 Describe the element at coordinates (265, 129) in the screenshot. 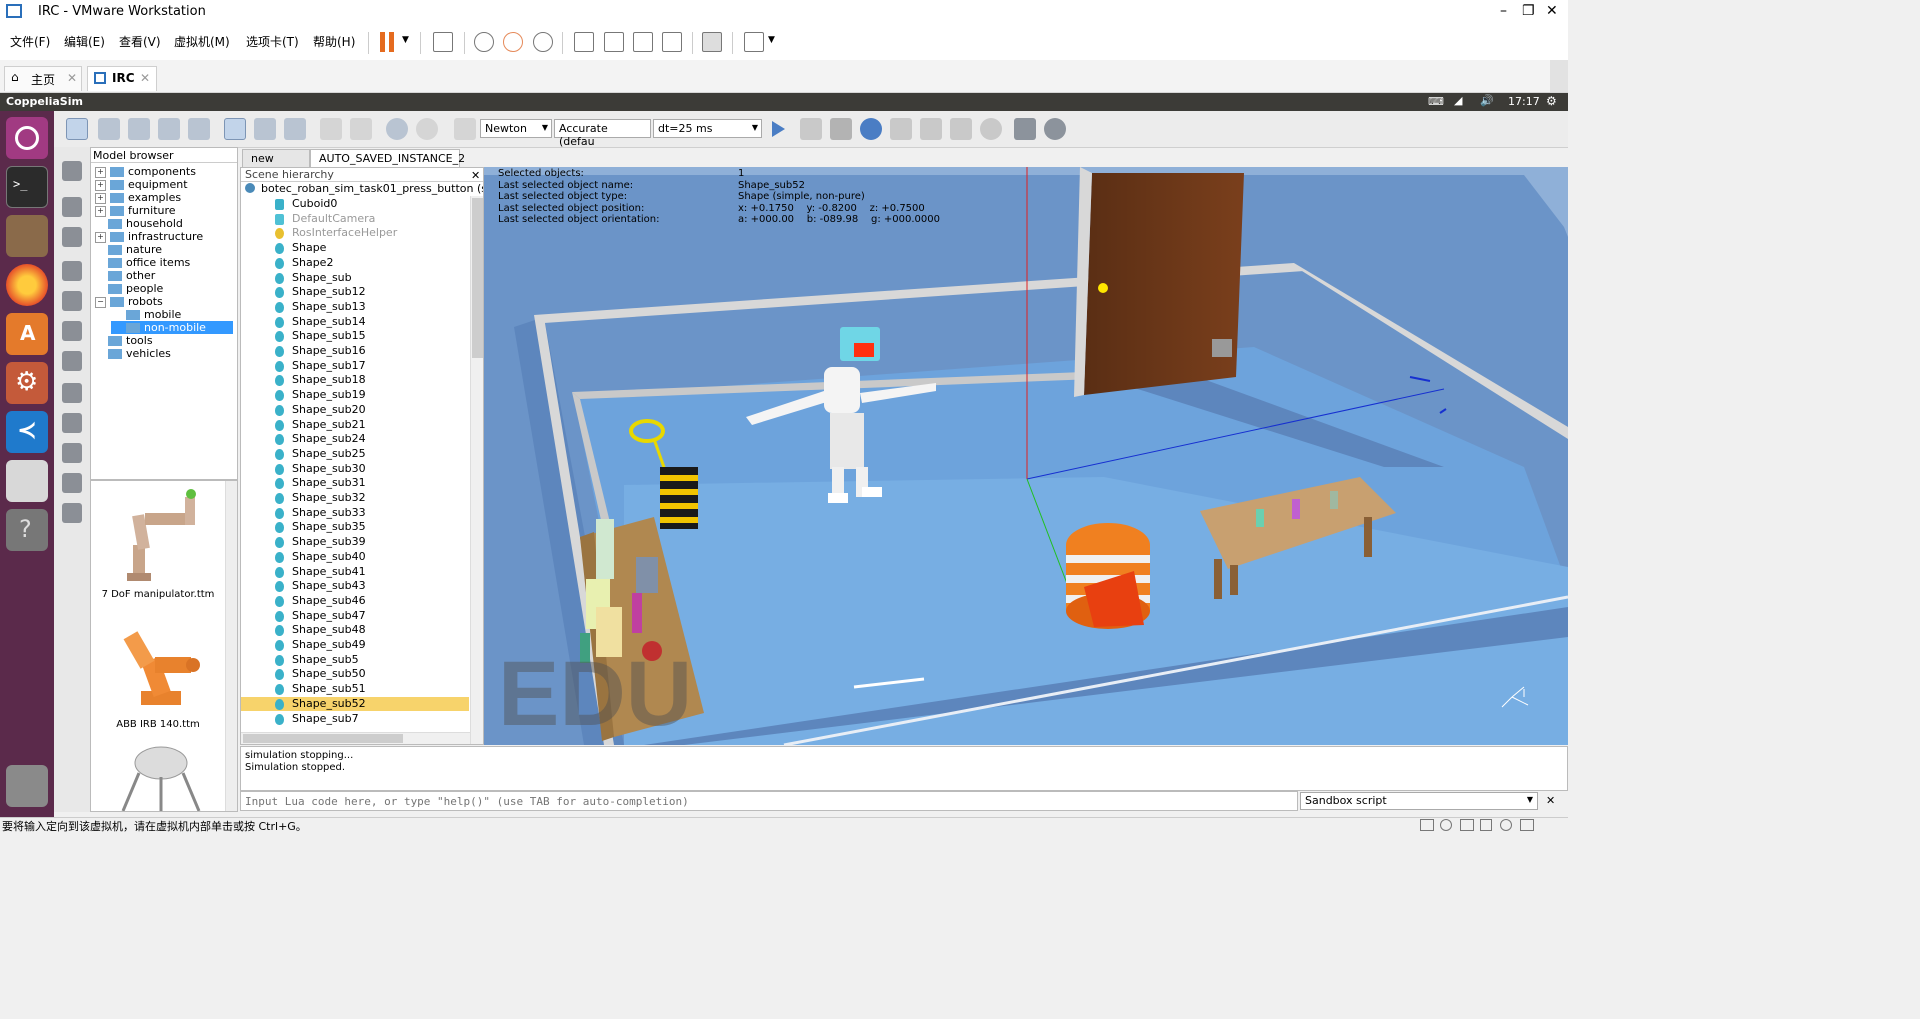

I see `object-shift-icon` at that location.